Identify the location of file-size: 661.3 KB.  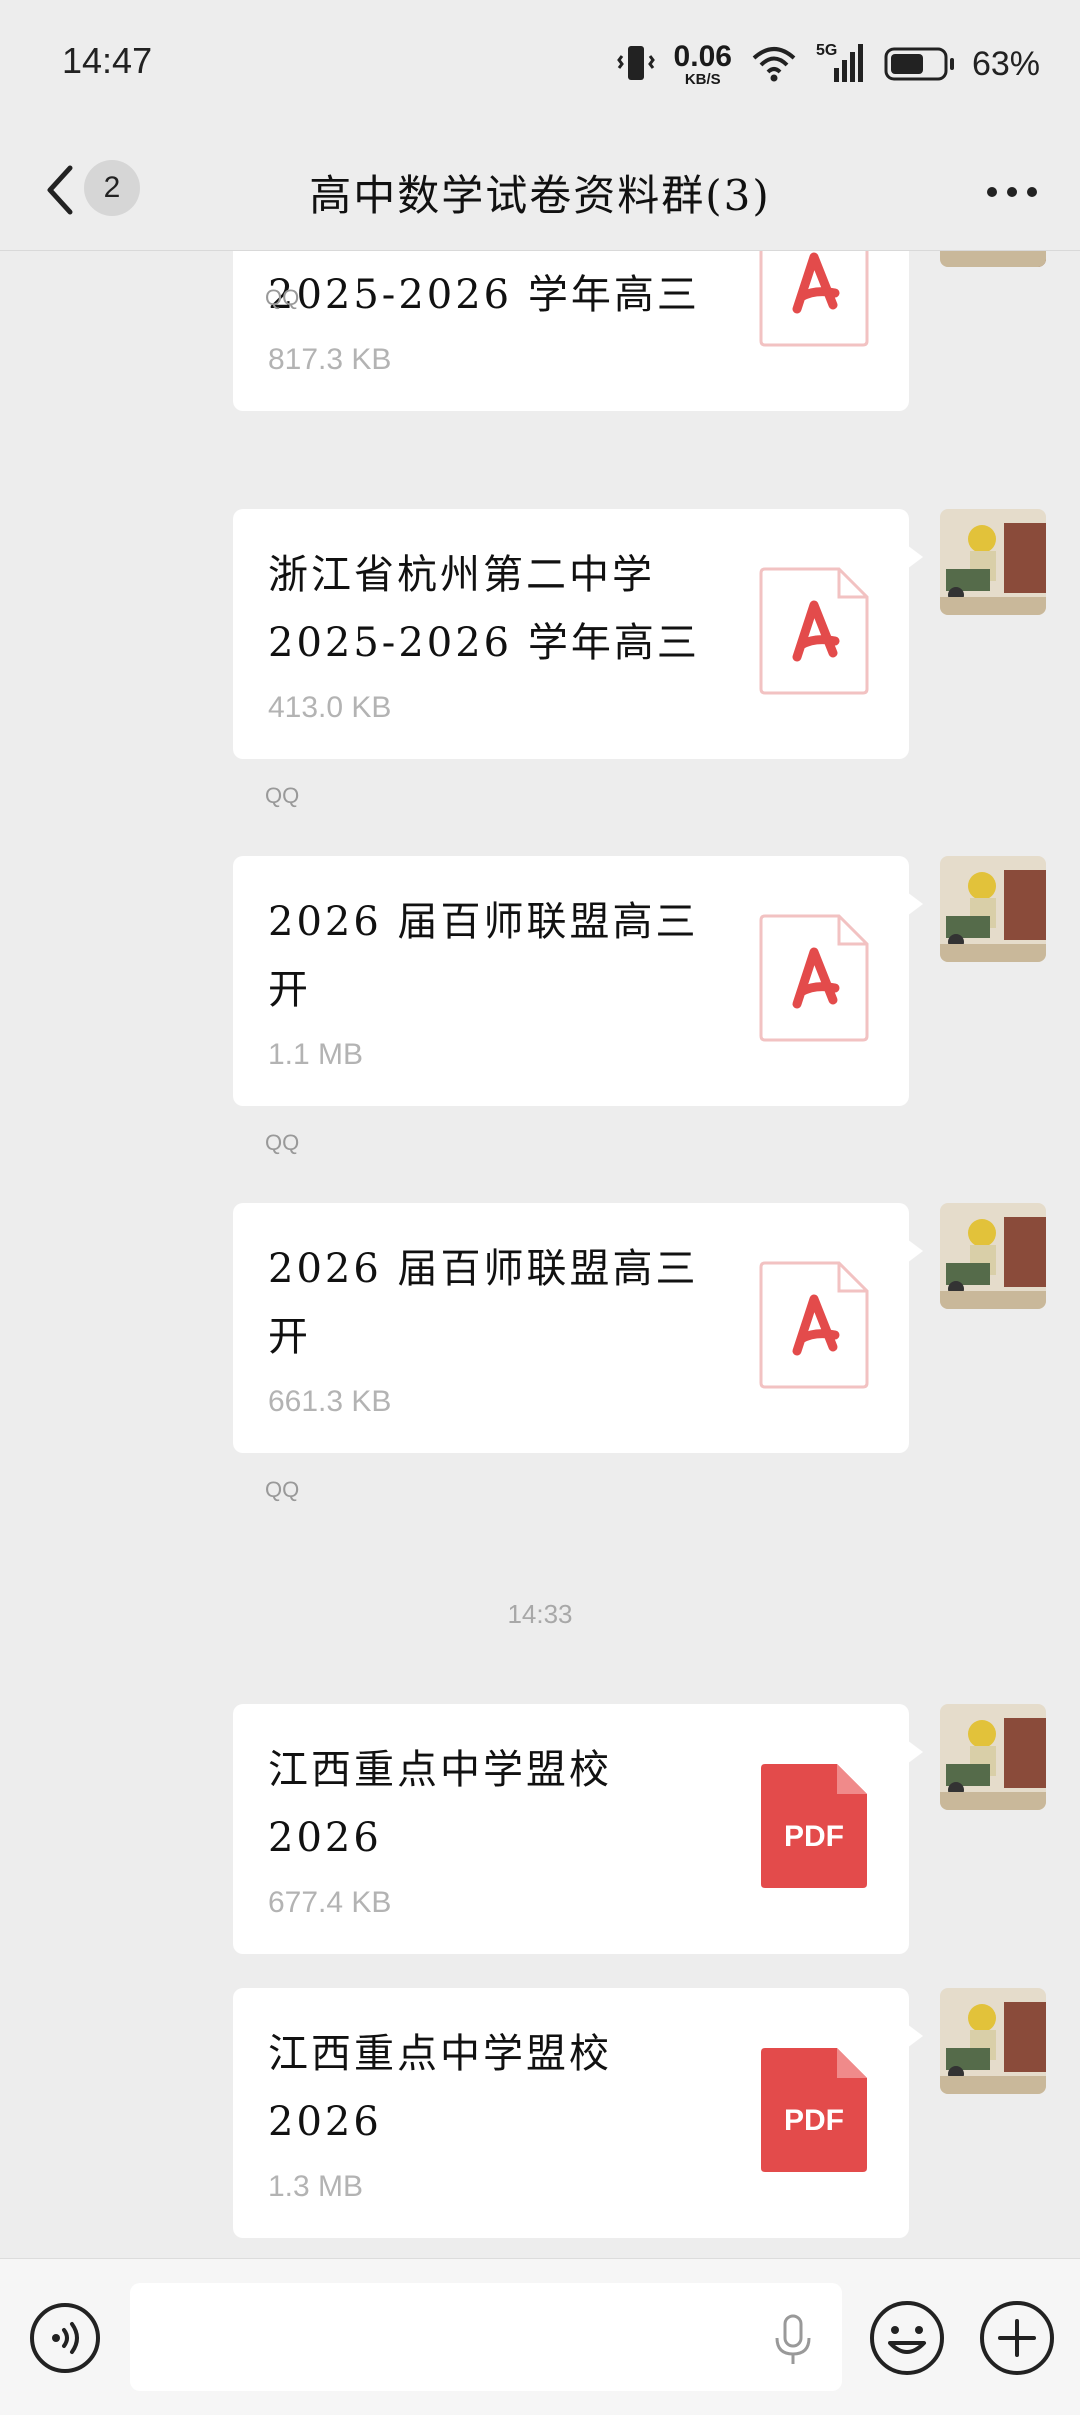
(330, 1401).